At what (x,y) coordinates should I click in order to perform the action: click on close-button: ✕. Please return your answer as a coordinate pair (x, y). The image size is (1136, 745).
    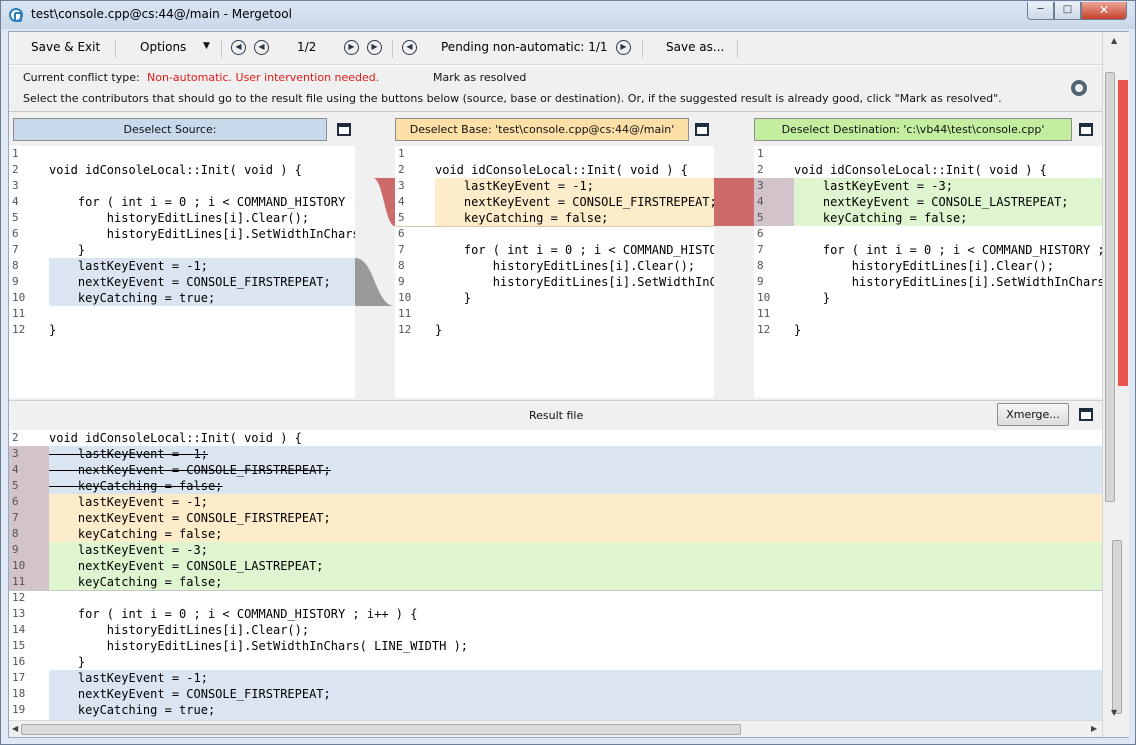
    Looking at the image, I should click on (1104, 11).